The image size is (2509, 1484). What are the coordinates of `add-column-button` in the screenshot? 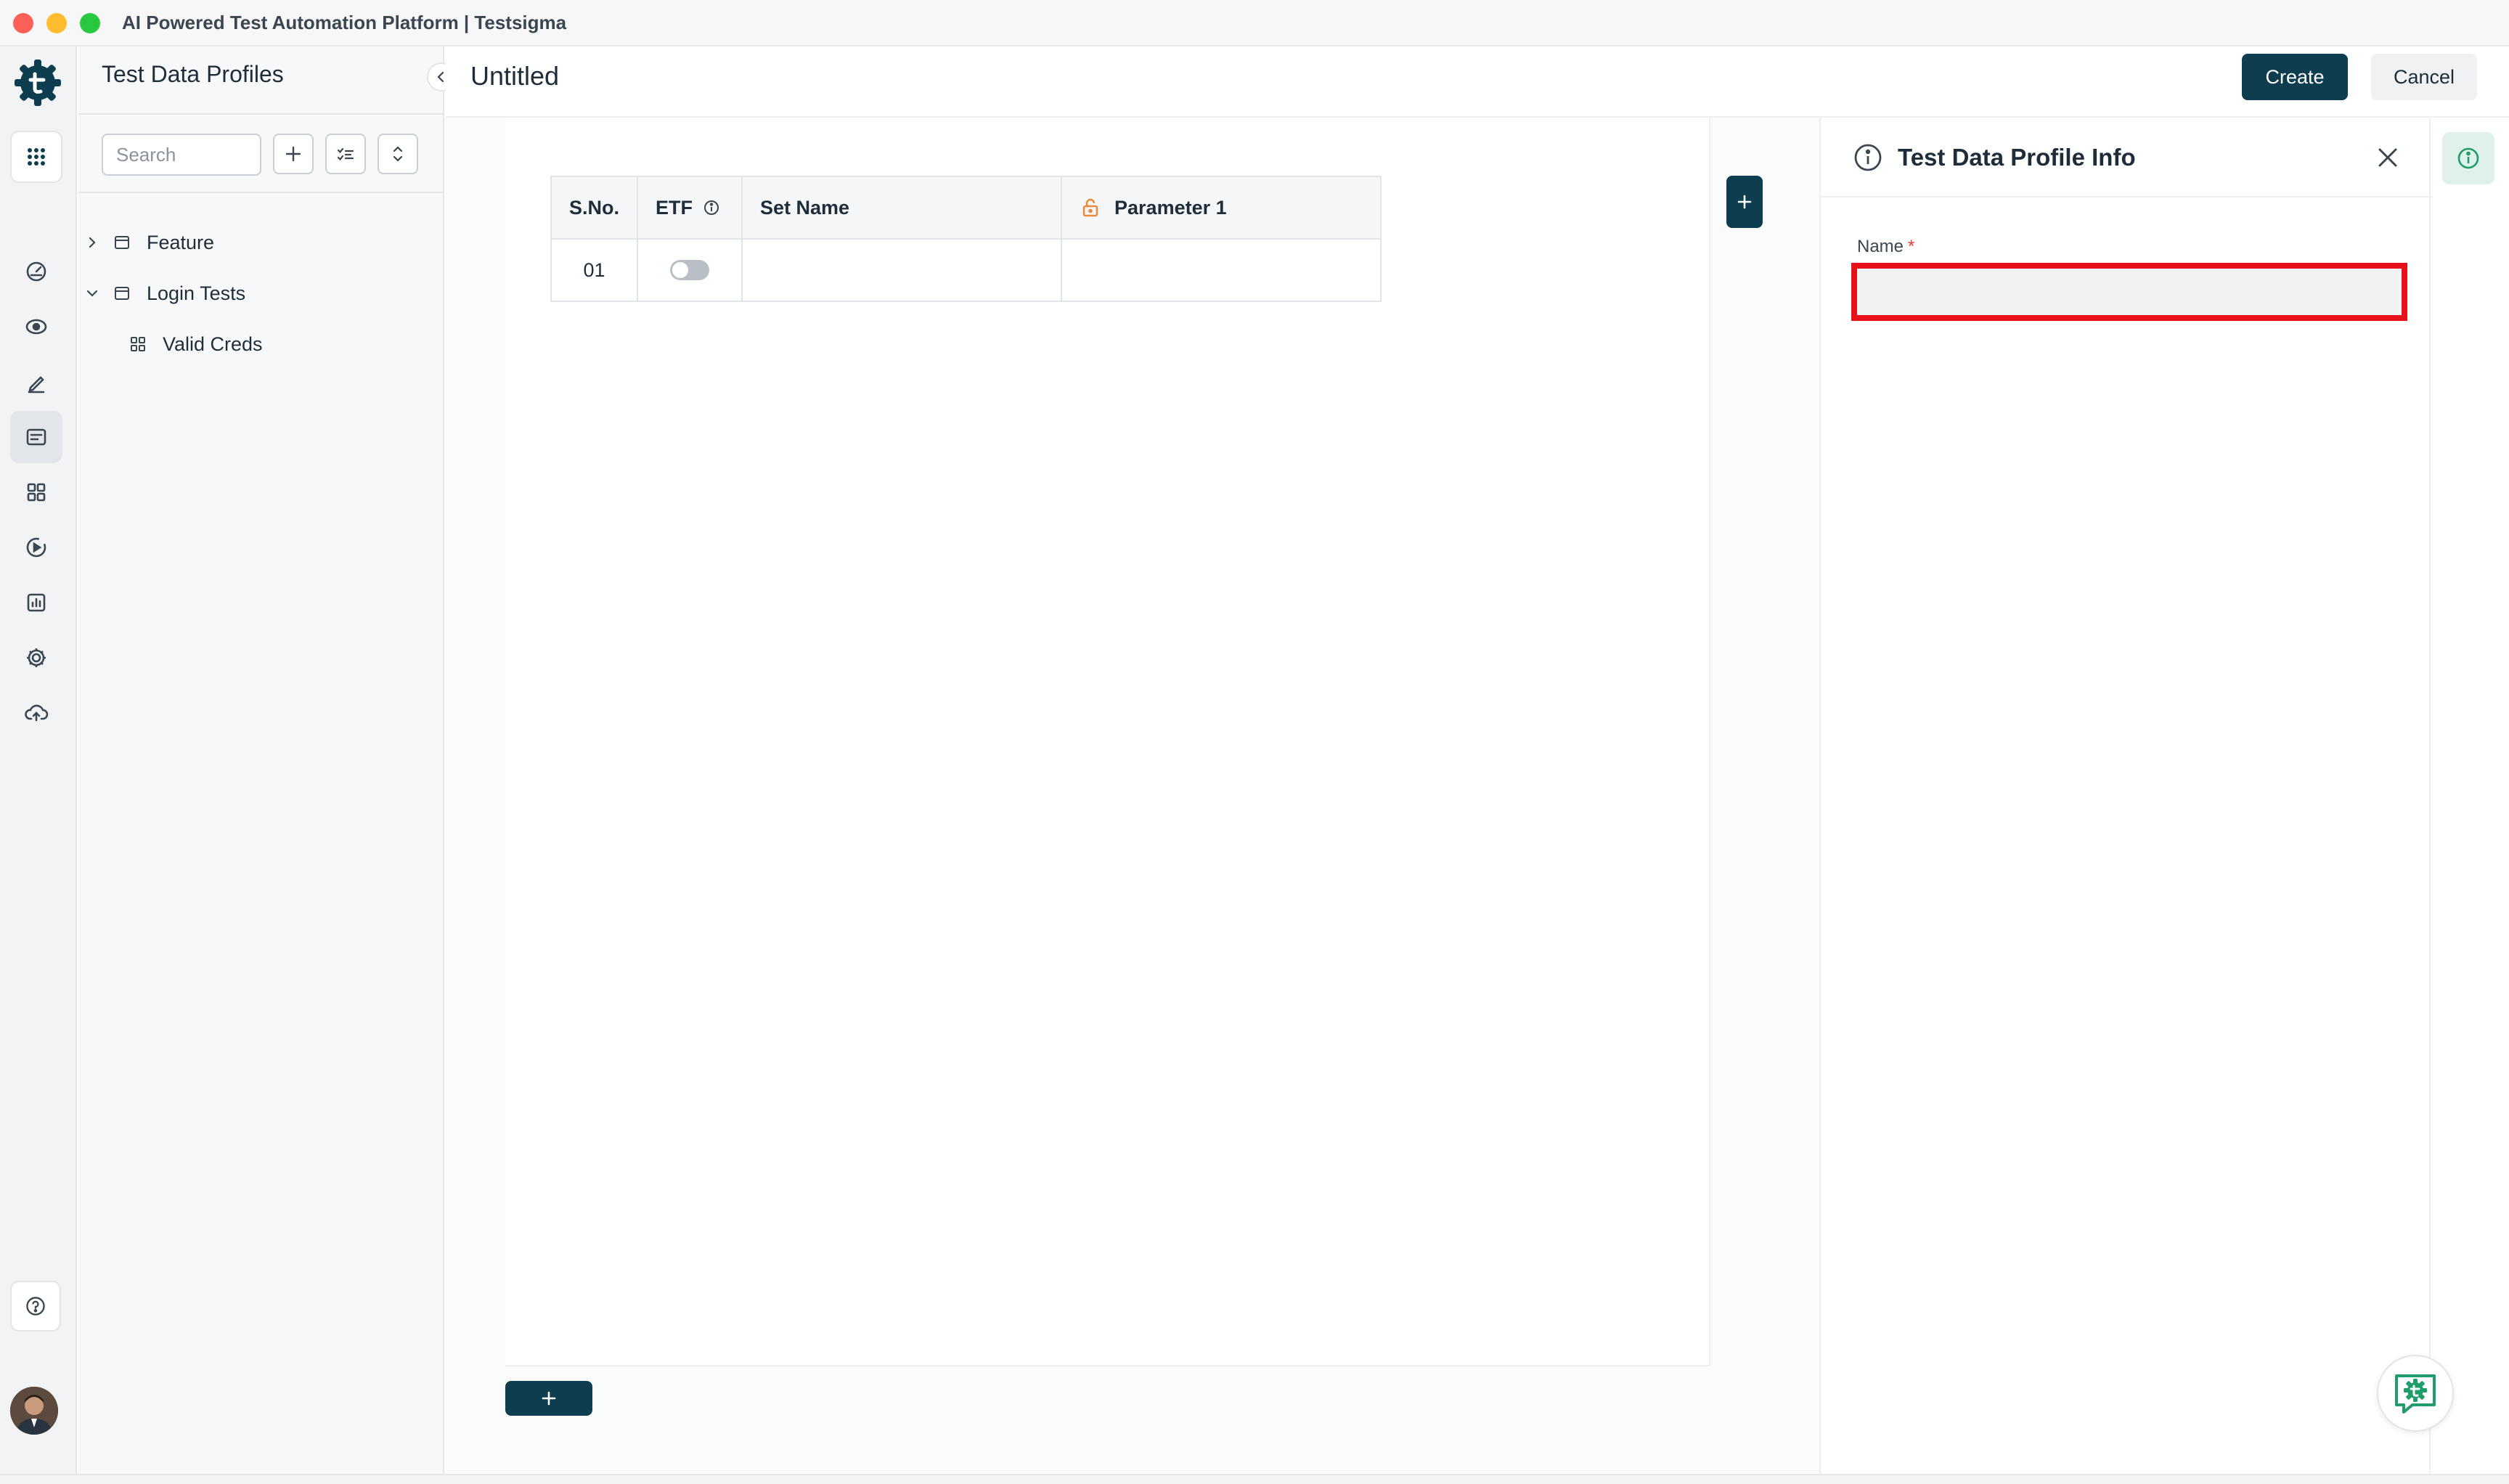 It's located at (1744, 202).